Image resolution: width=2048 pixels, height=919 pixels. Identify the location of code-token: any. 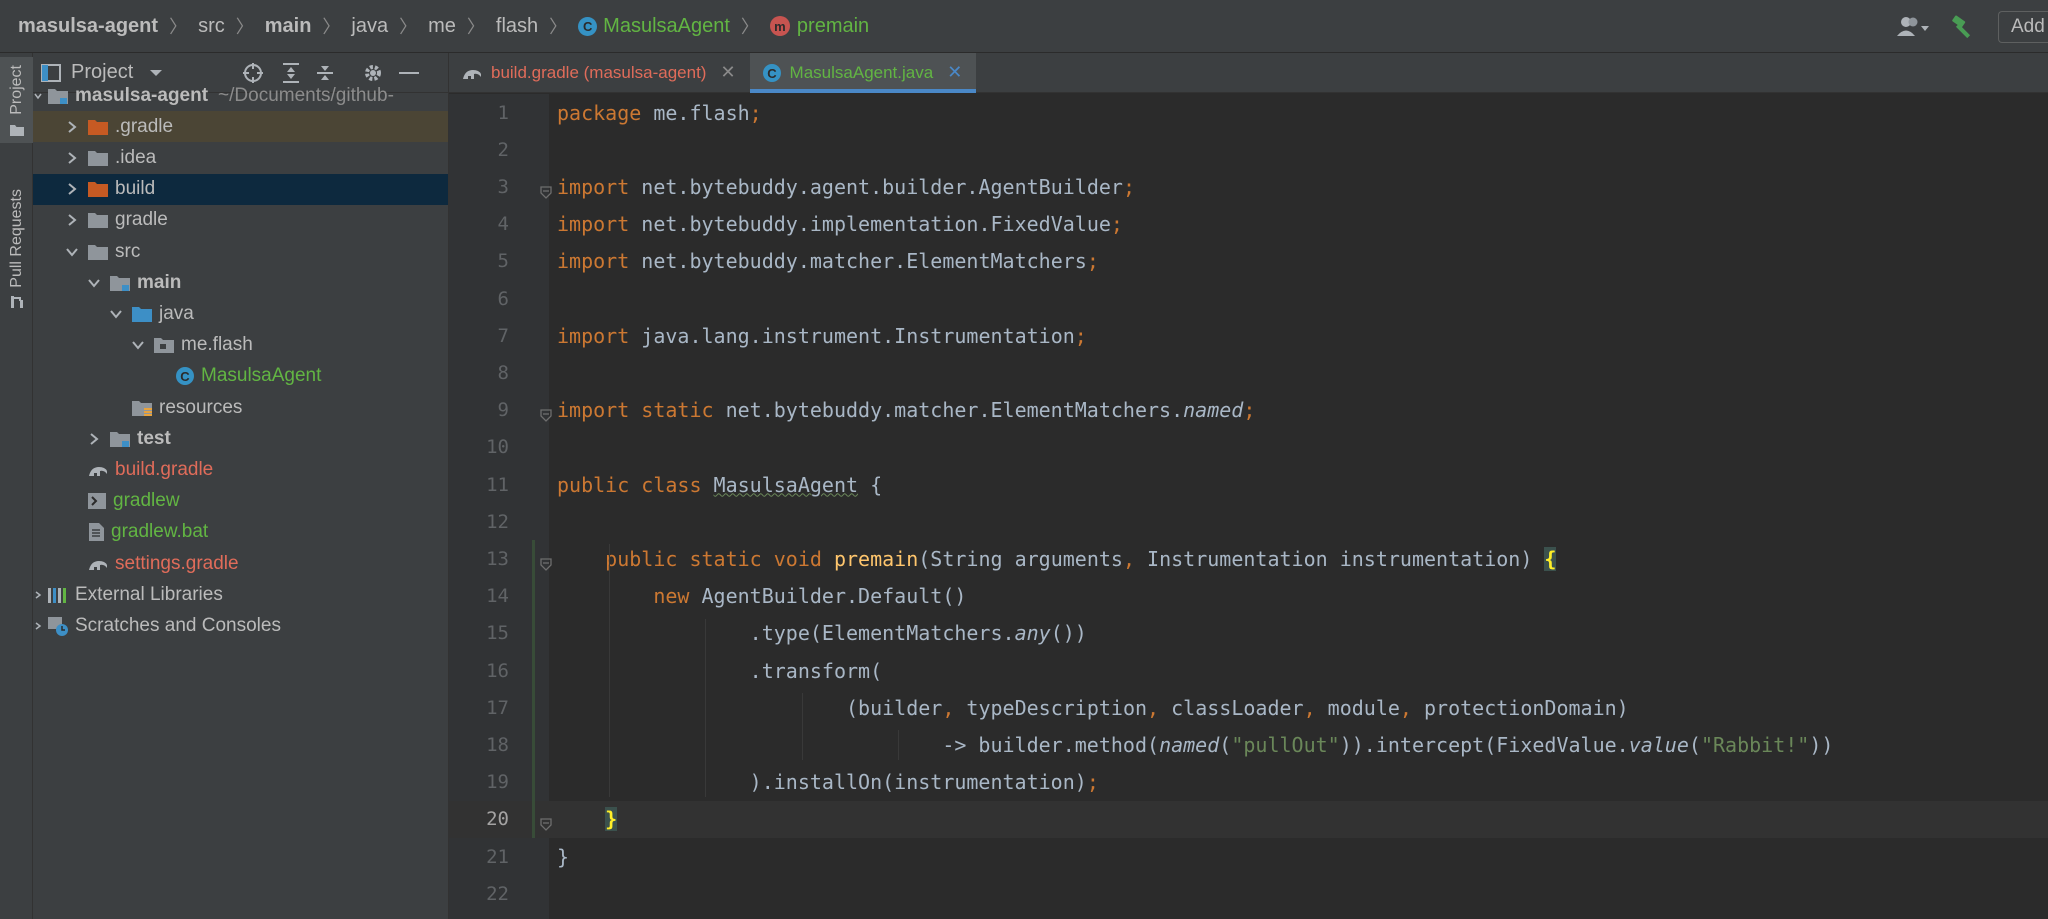
(1032, 633).